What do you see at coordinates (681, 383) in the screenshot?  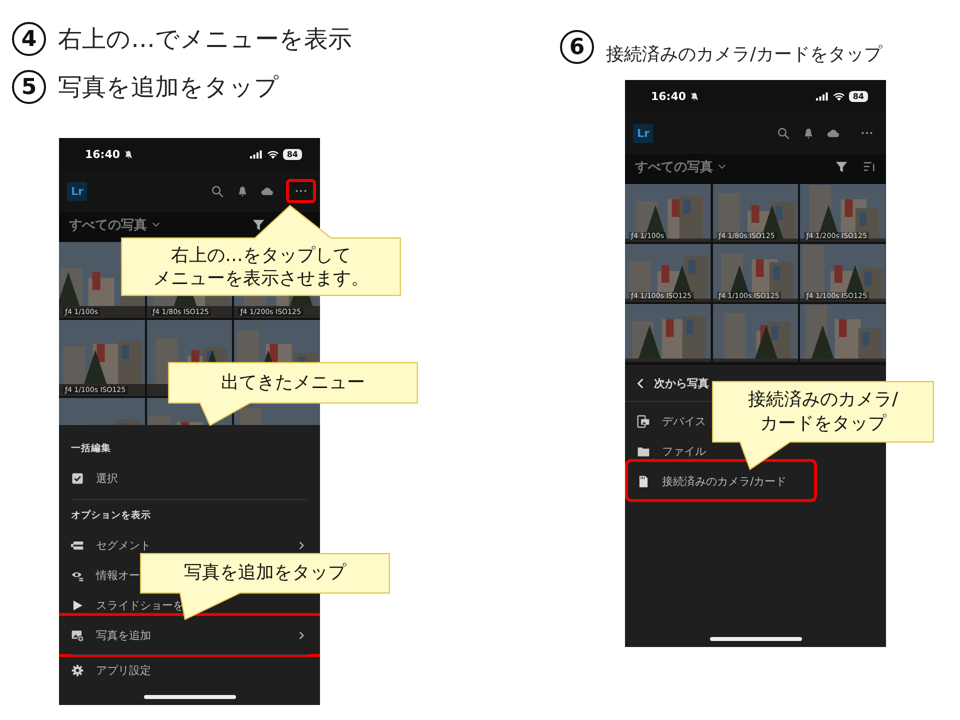 I see `sheet-title: 次から写真` at bounding box center [681, 383].